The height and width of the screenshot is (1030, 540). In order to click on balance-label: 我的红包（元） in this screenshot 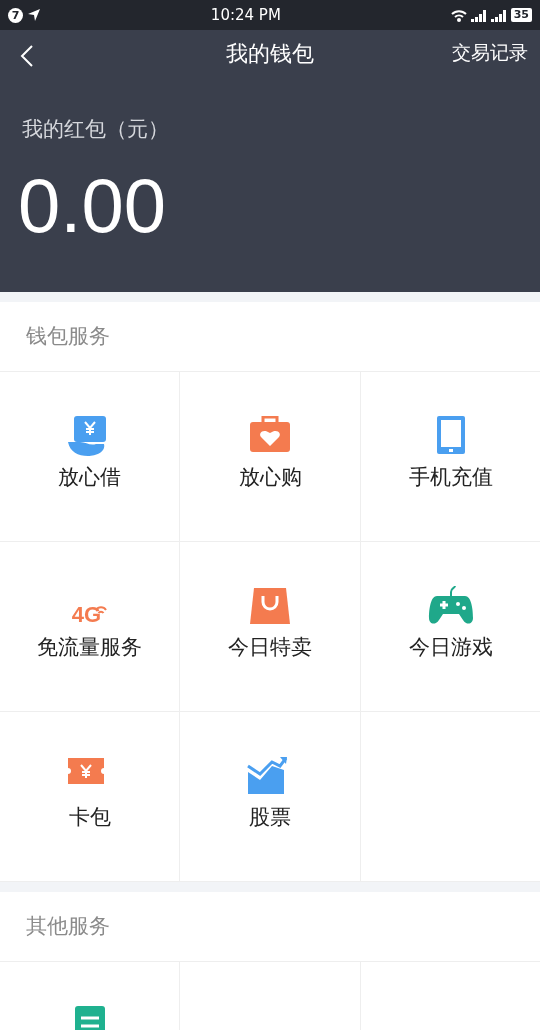, I will do `click(95, 129)`.